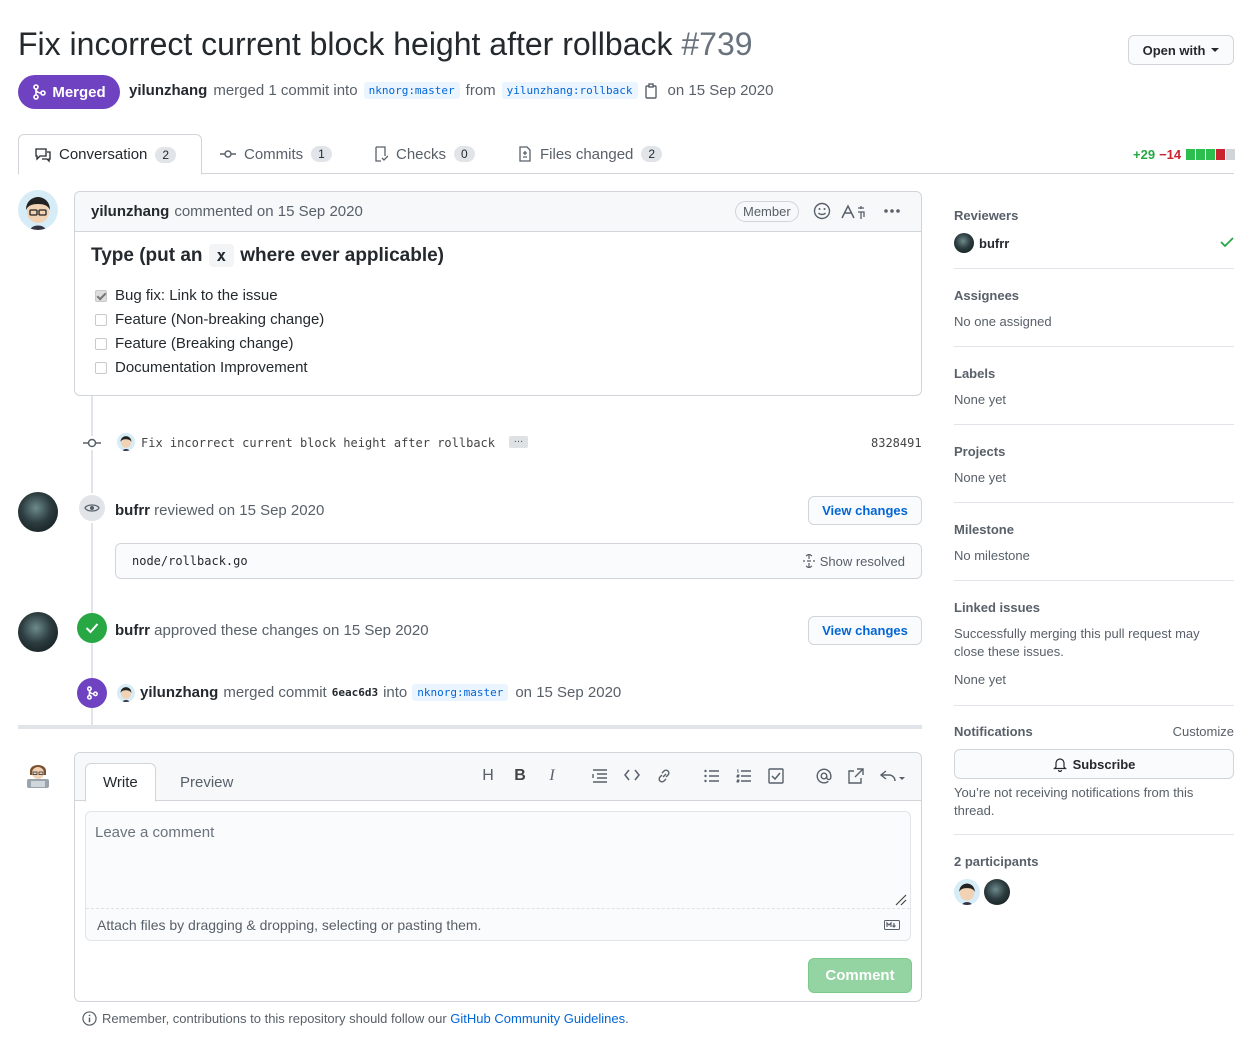 The width and height of the screenshot is (1246, 1044). I want to click on sidebar-section-title: Labels, so click(1094, 373).